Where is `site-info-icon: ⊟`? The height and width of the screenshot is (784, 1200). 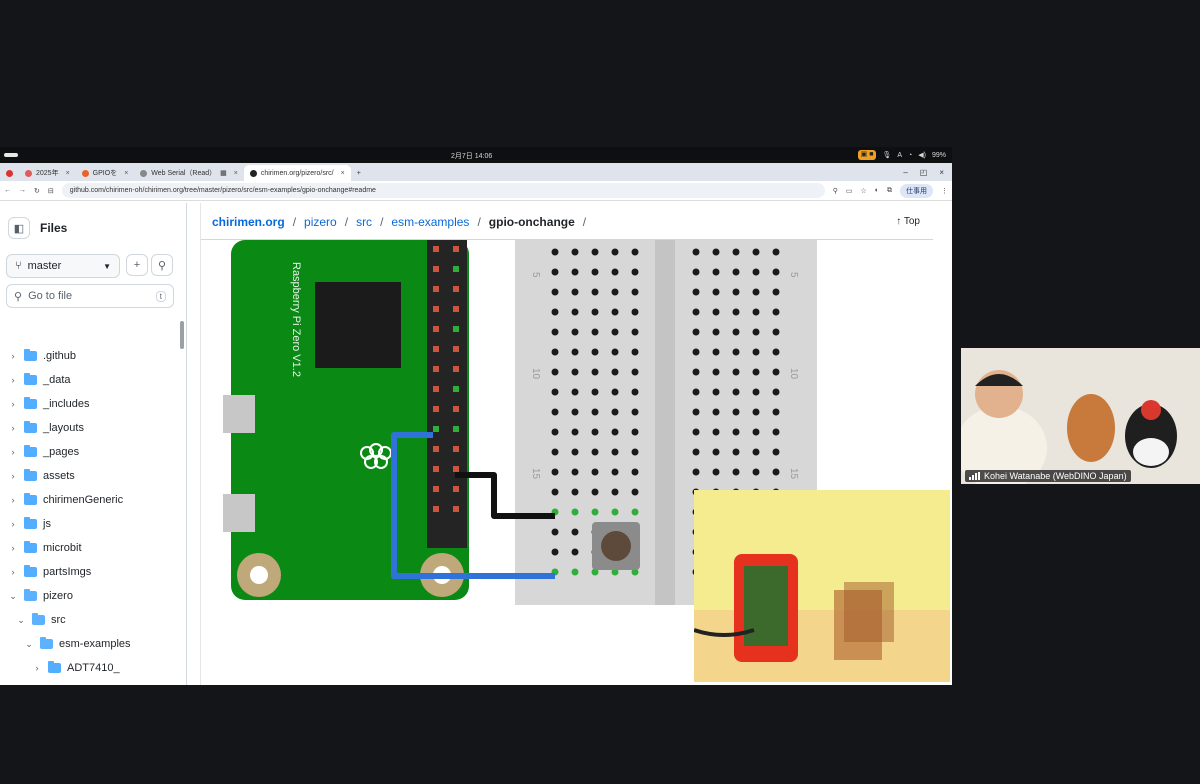 site-info-icon: ⊟ is located at coordinates (51, 191).